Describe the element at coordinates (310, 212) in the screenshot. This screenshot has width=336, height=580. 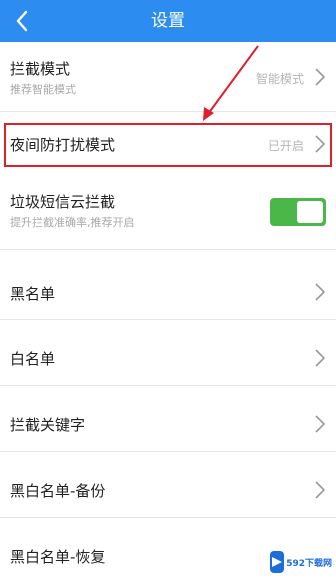
I see `toggle-knob` at that location.